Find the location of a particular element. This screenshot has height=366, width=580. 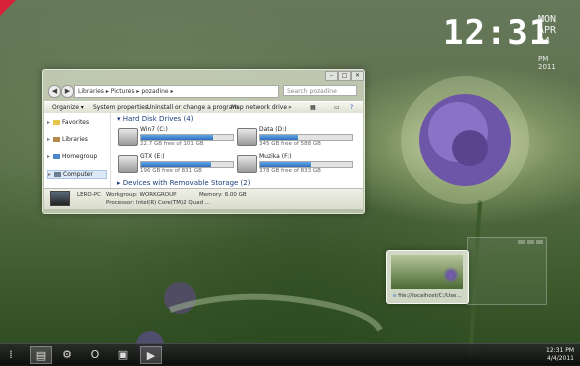

explorer-icon: ▤ is located at coordinates (41, 355).